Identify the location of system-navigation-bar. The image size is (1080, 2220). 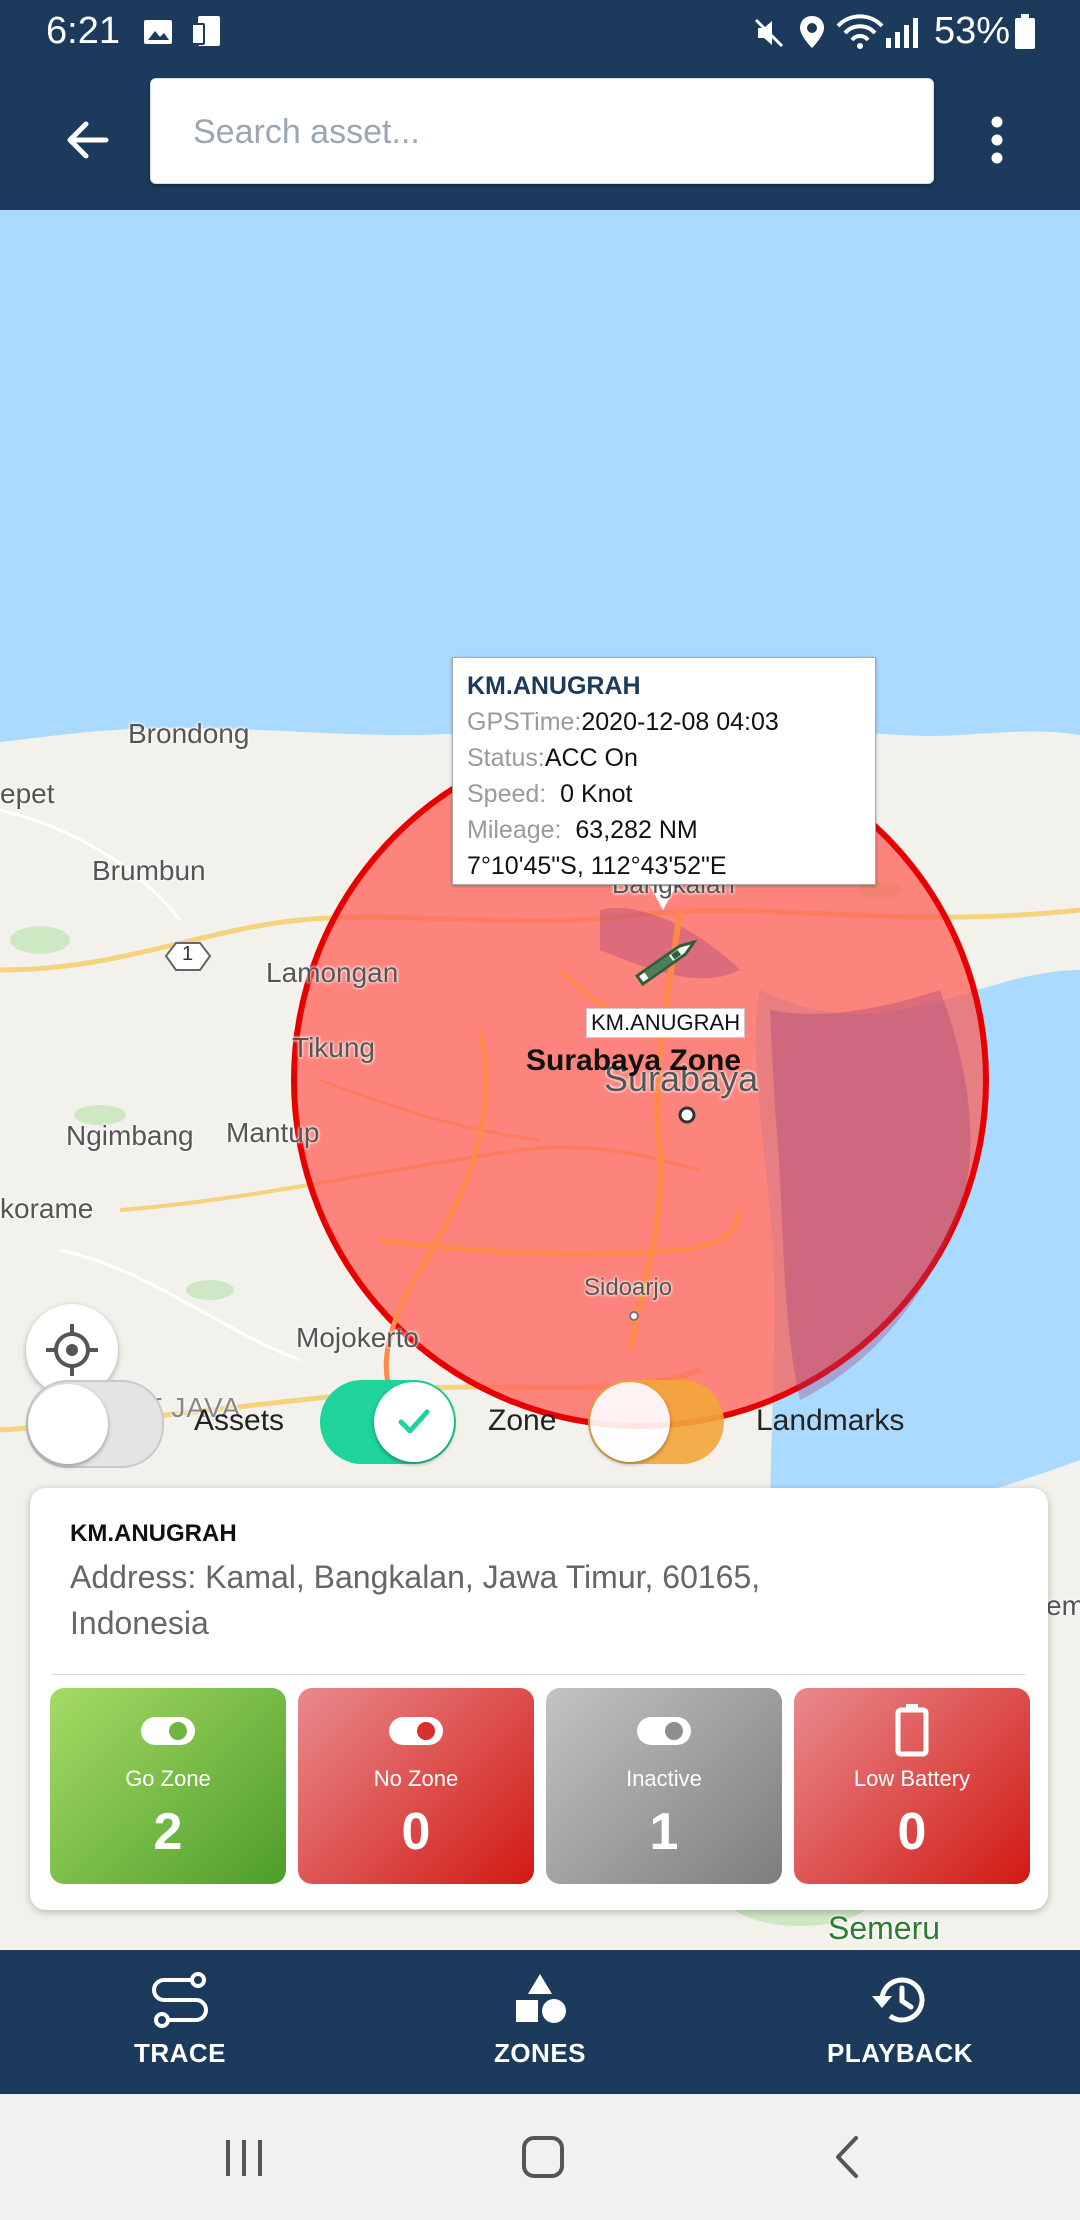
(540, 2157).